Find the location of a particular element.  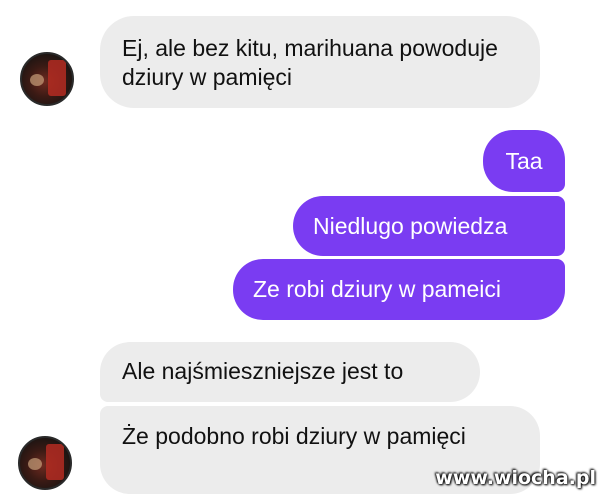

message-text: Ale najśmieszniejsze jest to is located at coordinates (263, 371).